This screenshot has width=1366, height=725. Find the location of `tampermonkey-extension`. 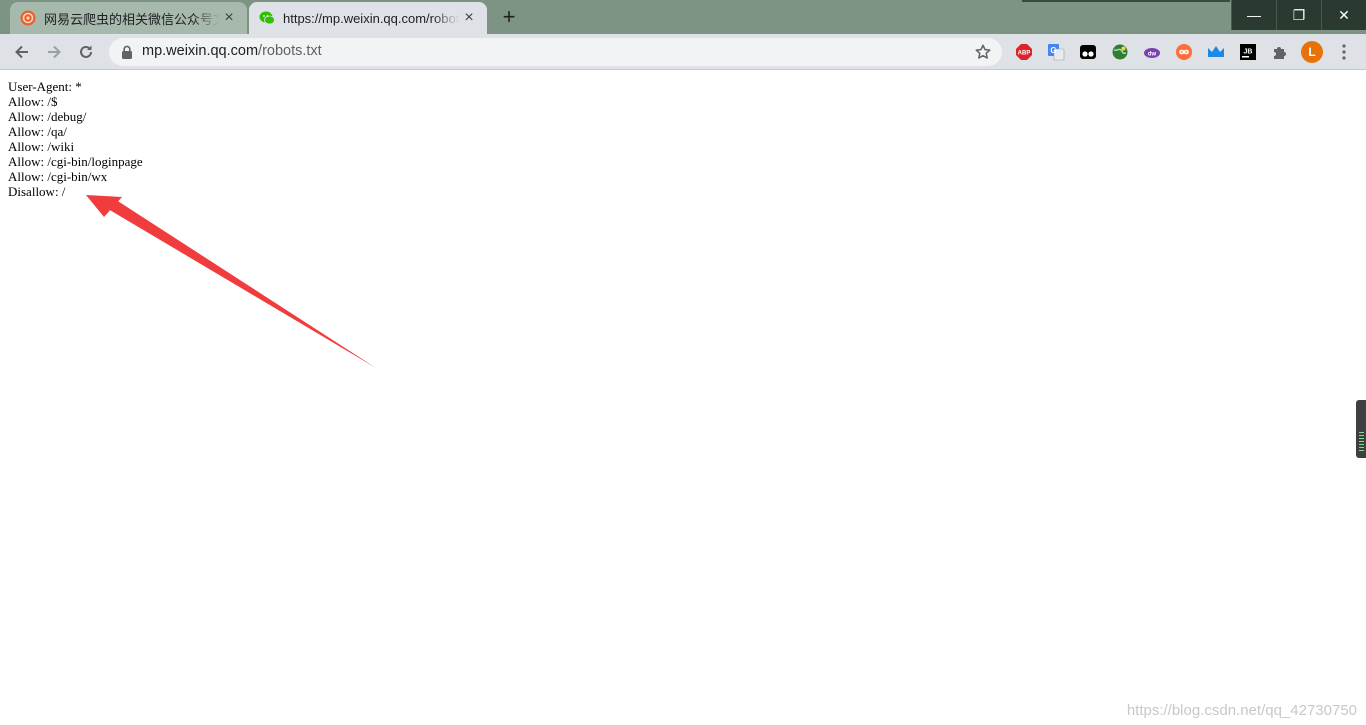

tampermonkey-extension is located at coordinates (1088, 52).